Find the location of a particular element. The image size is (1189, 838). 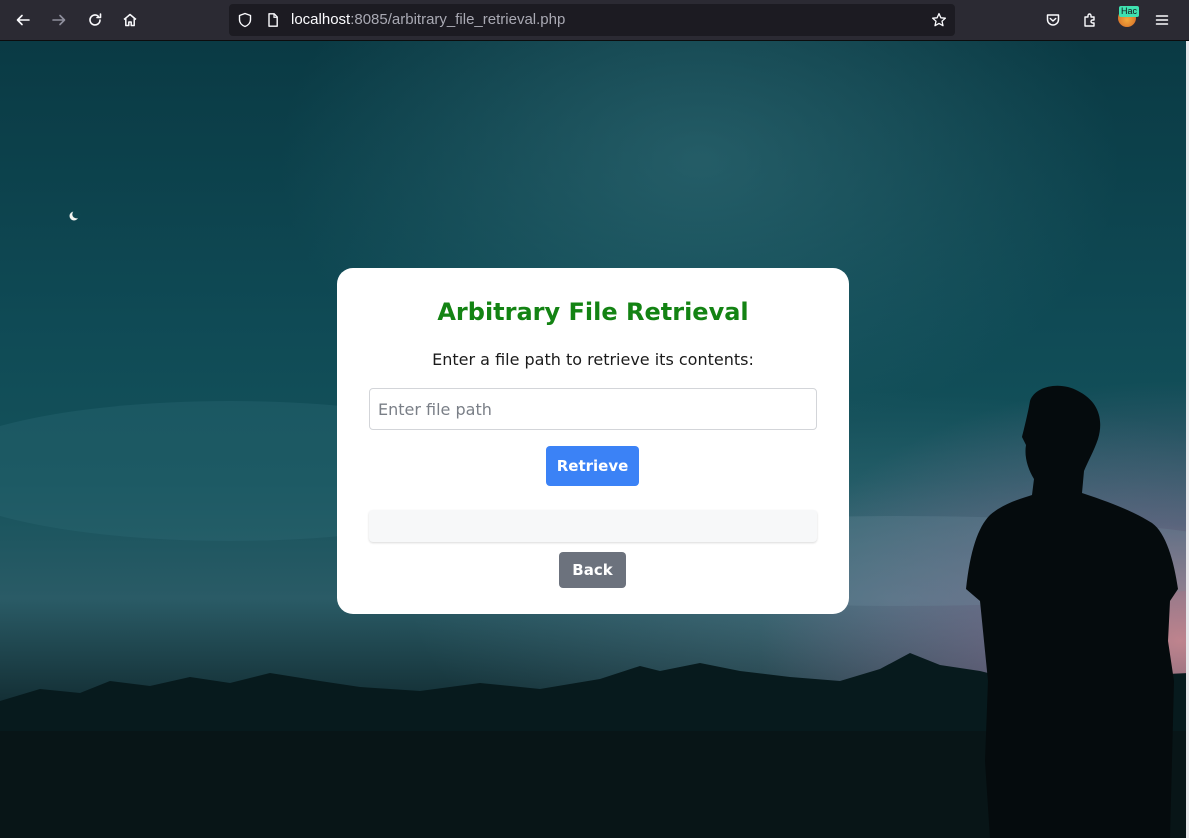

pocket-icon is located at coordinates (1053, 20).